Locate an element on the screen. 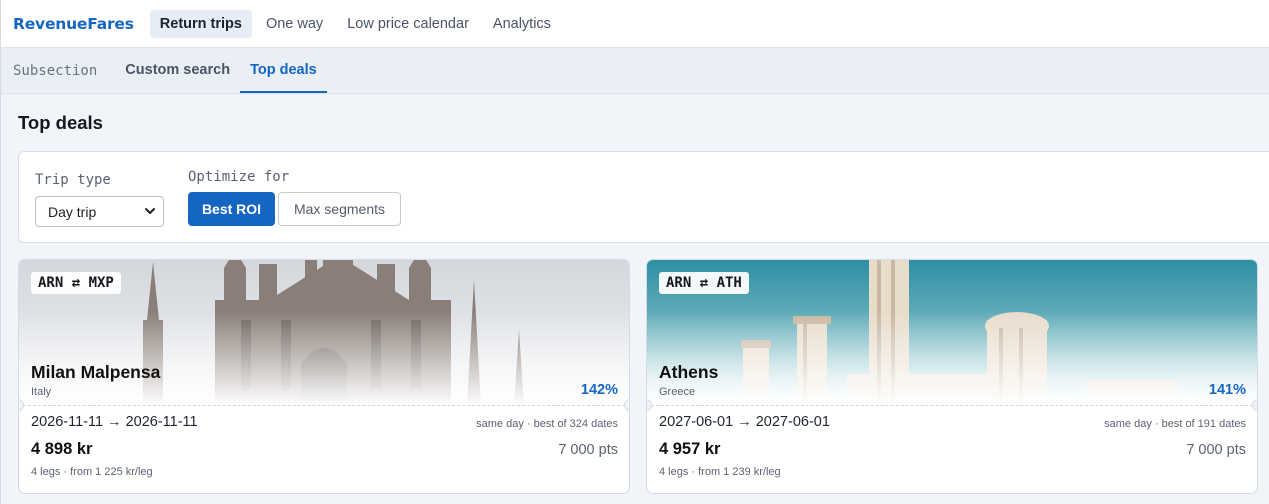  route-badge: ARN ⇄ ATH is located at coordinates (704, 283).